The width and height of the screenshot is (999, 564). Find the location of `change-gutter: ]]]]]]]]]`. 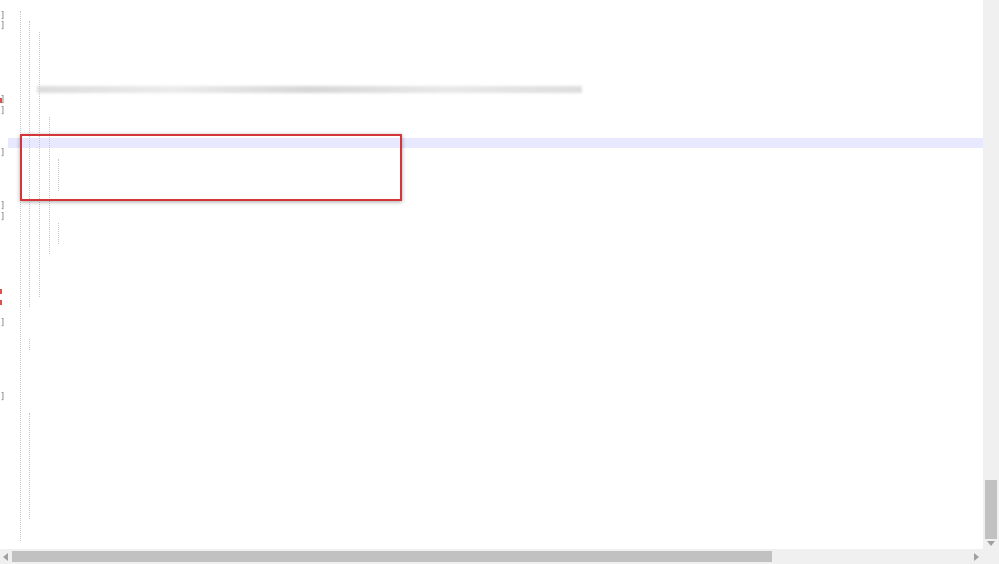

change-gutter: ]]]]]]]]] is located at coordinates (4, 274).